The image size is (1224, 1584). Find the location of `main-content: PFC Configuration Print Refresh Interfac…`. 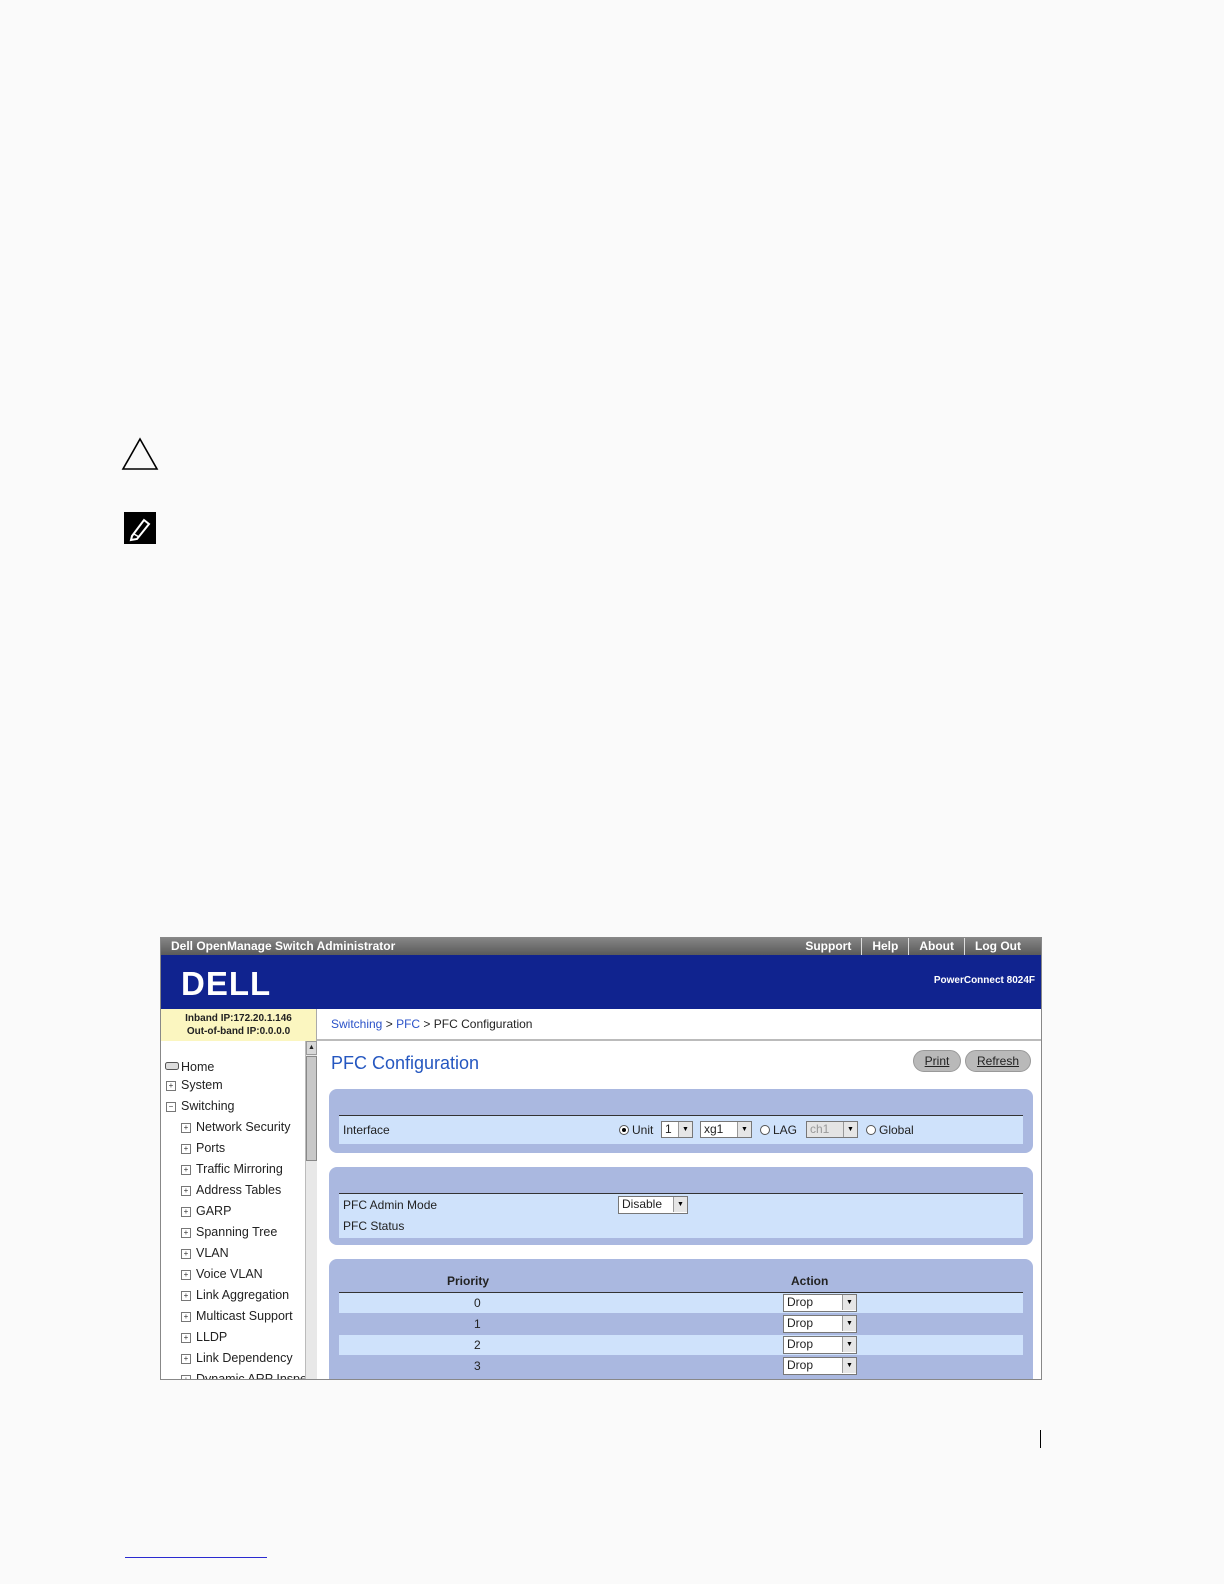

main-content: PFC Configuration Print Refresh Interfac… is located at coordinates (680, 1210).